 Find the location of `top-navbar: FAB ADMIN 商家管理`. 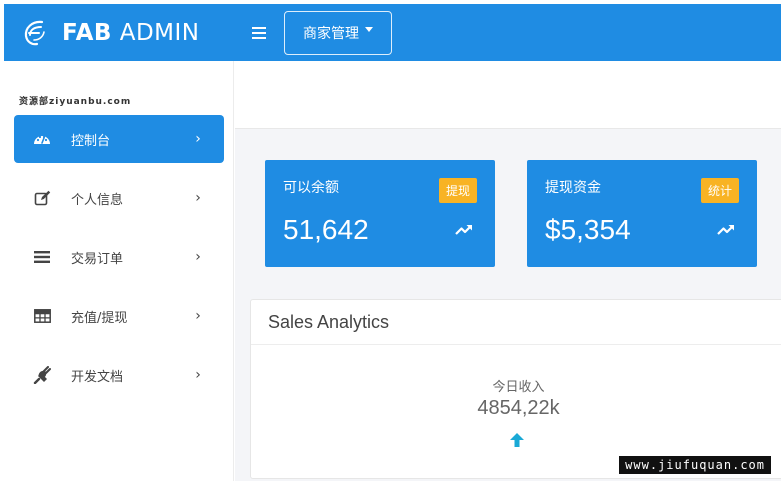

top-navbar: FAB ADMIN 商家管理 is located at coordinates (392, 32).